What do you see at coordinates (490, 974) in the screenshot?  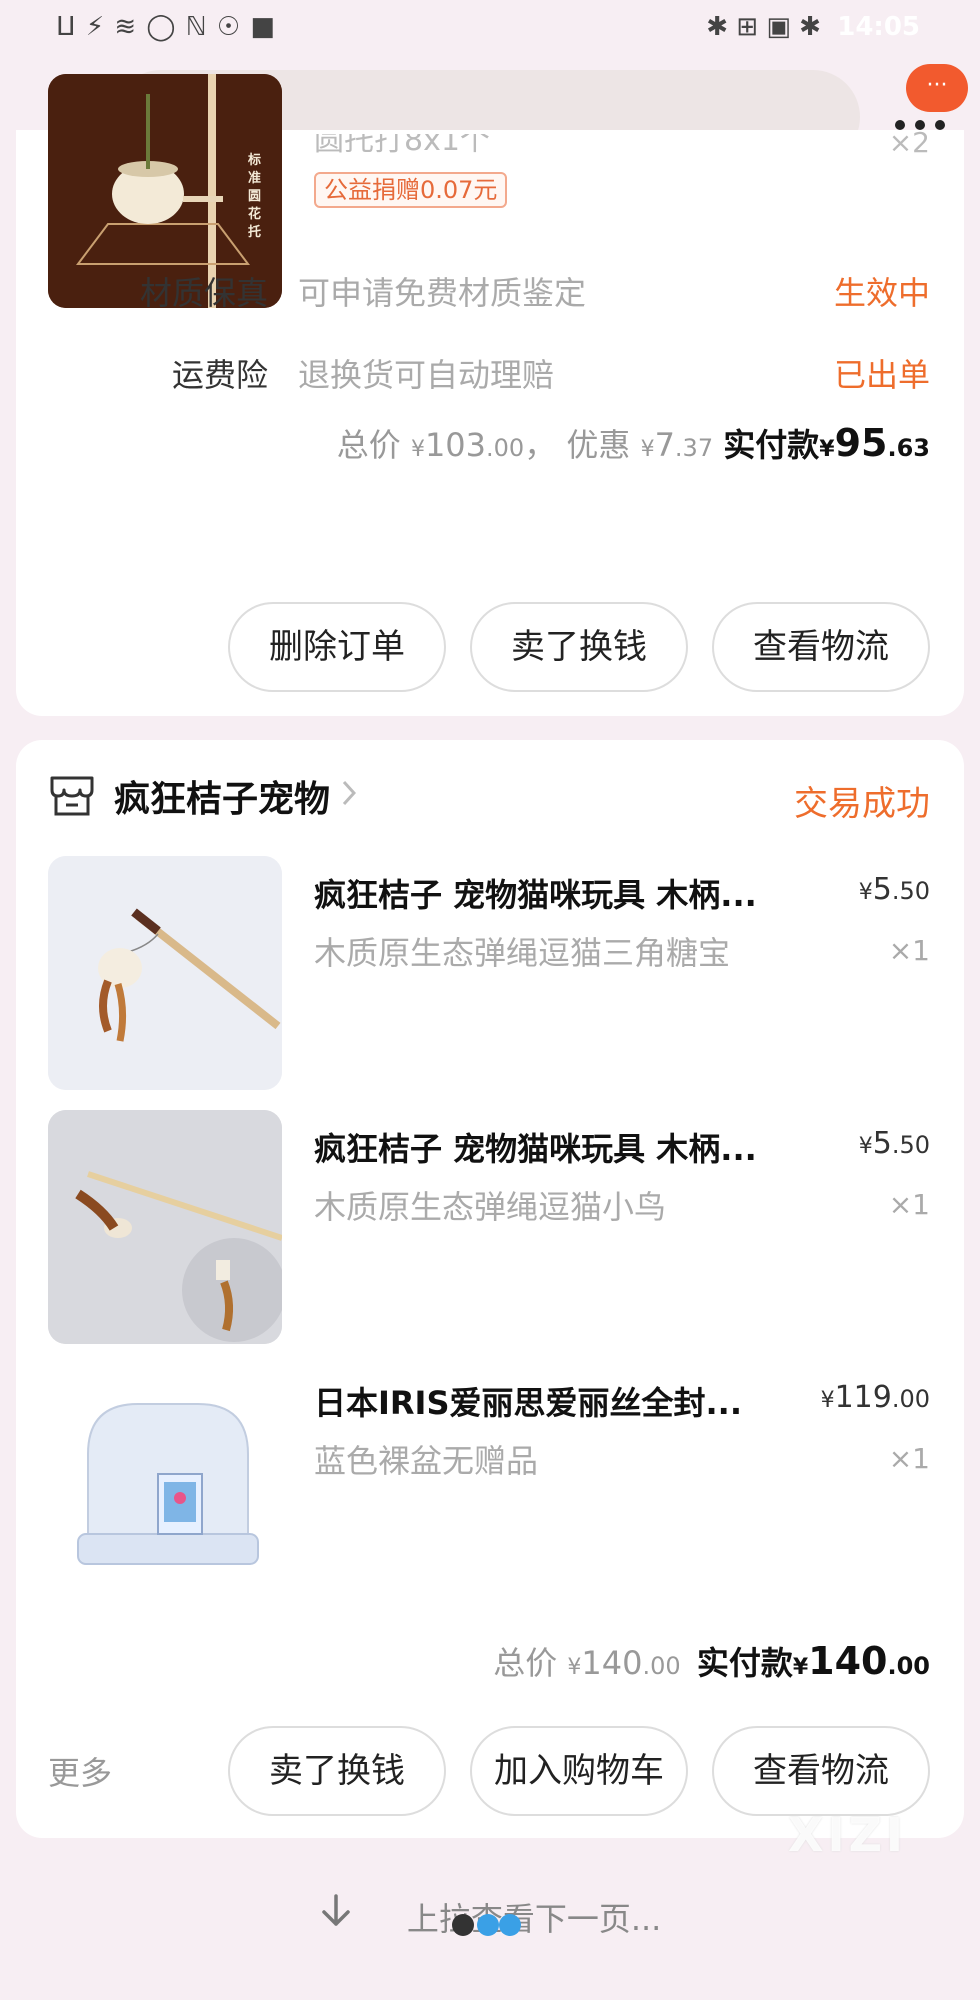 I see `list-item: 疯狂桔子 宠物猫咪玩具 木柄... 木质原生态弹绳逗猫三角糖宝 ¥5.50 ×1` at bounding box center [490, 974].